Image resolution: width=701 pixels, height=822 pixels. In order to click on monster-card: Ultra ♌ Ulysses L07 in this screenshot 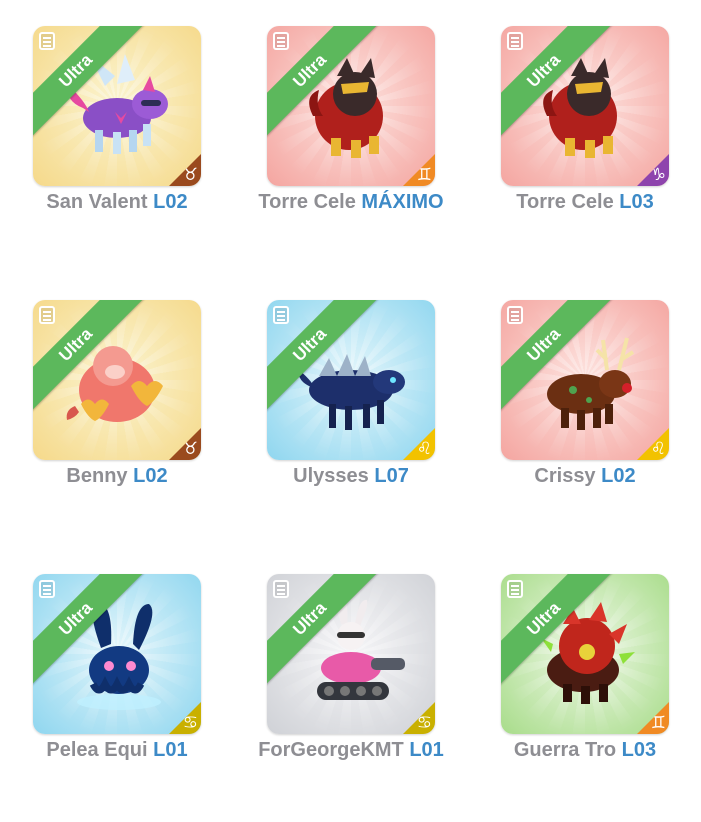, I will do `click(351, 411)`.